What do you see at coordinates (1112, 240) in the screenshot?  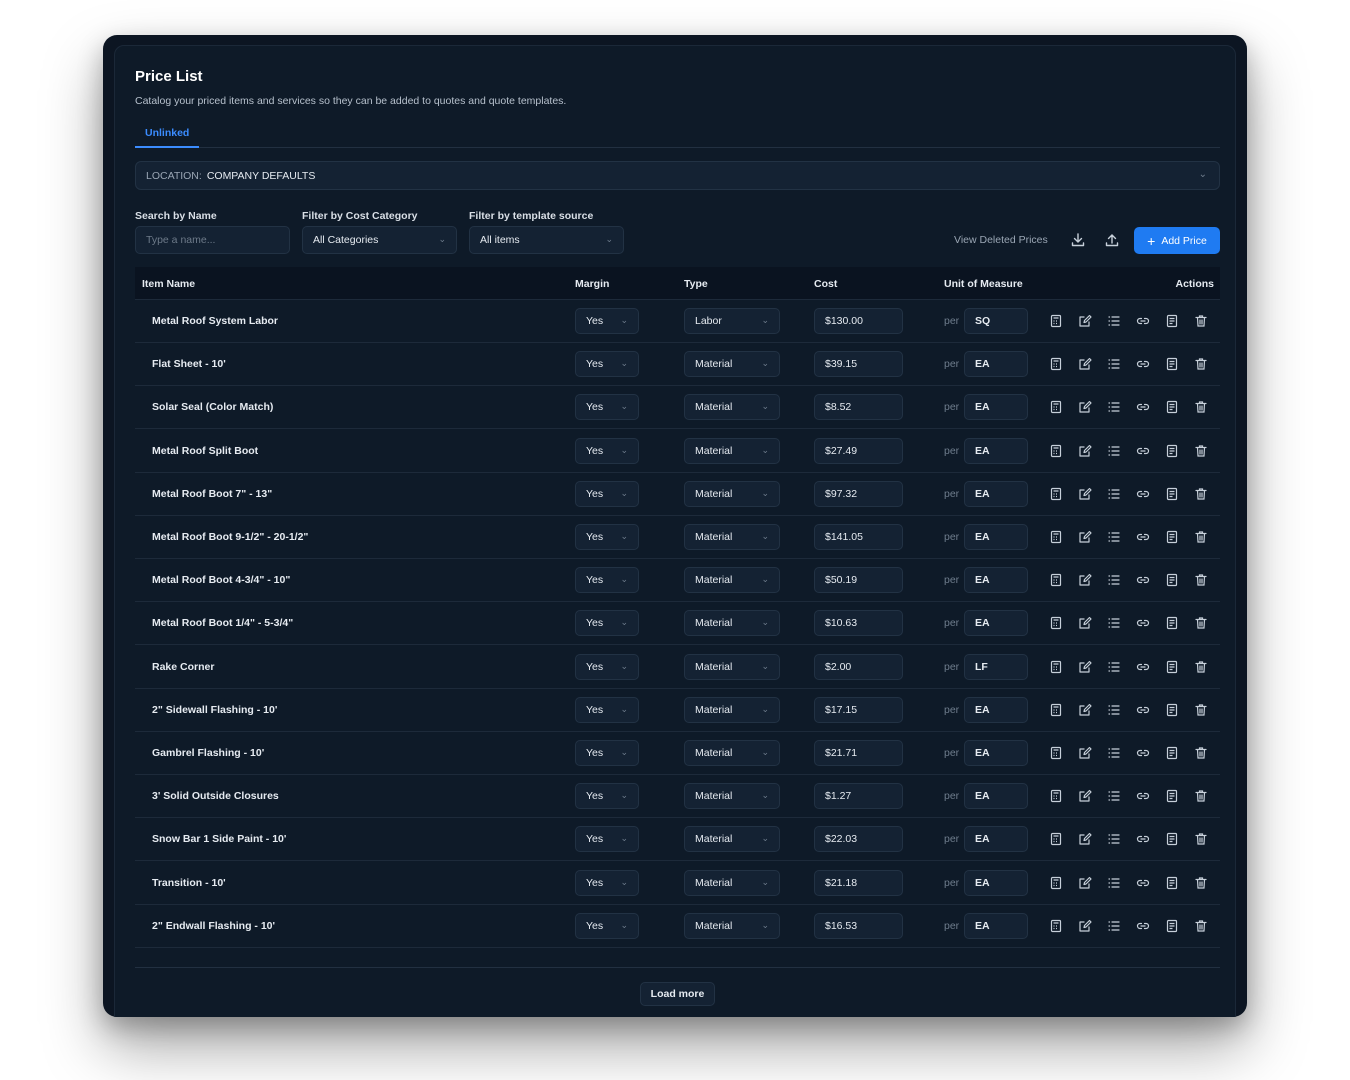 I see `upload-icon` at bounding box center [1112, 240].